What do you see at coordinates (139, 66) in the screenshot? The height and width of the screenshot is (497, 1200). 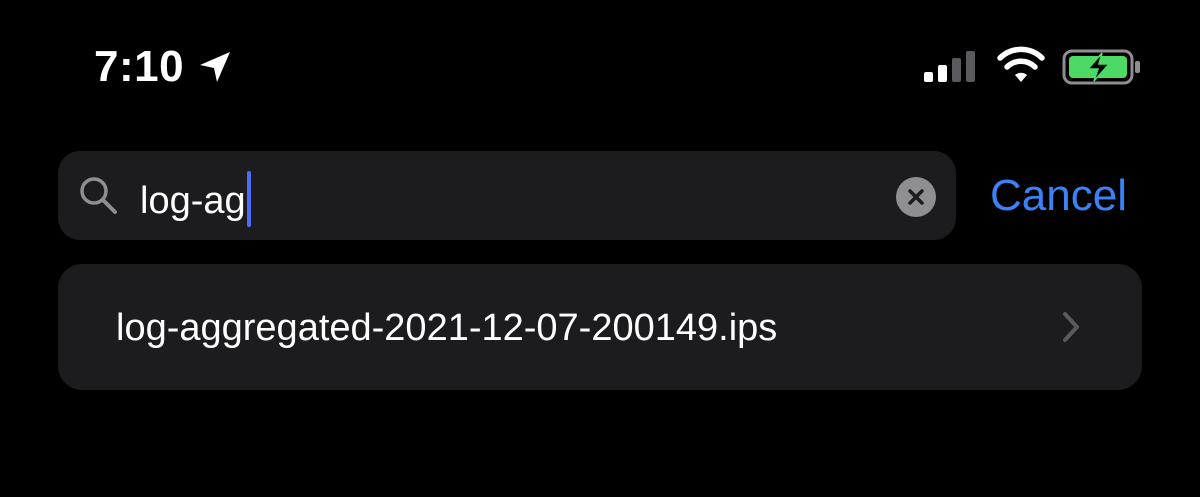 I see `status-time: 7:10` at bounding box center [139, 66].